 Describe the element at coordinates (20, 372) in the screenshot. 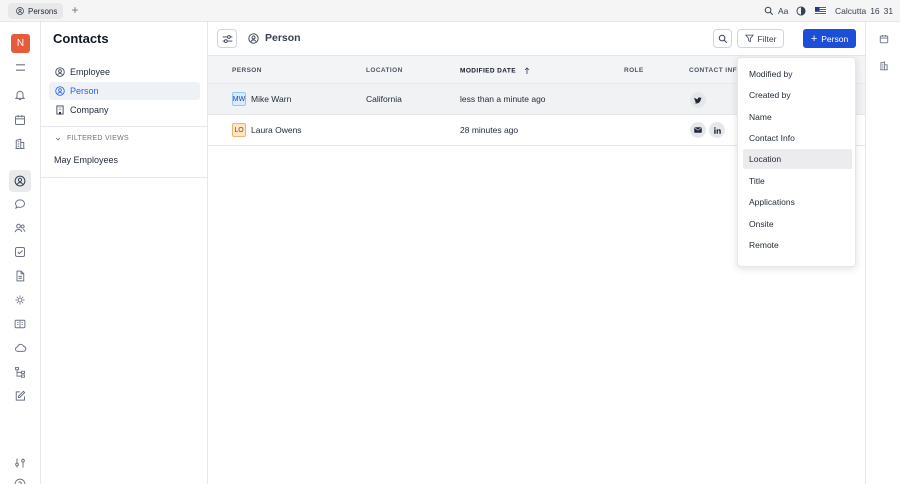

I see `workflow-icon` at that location.